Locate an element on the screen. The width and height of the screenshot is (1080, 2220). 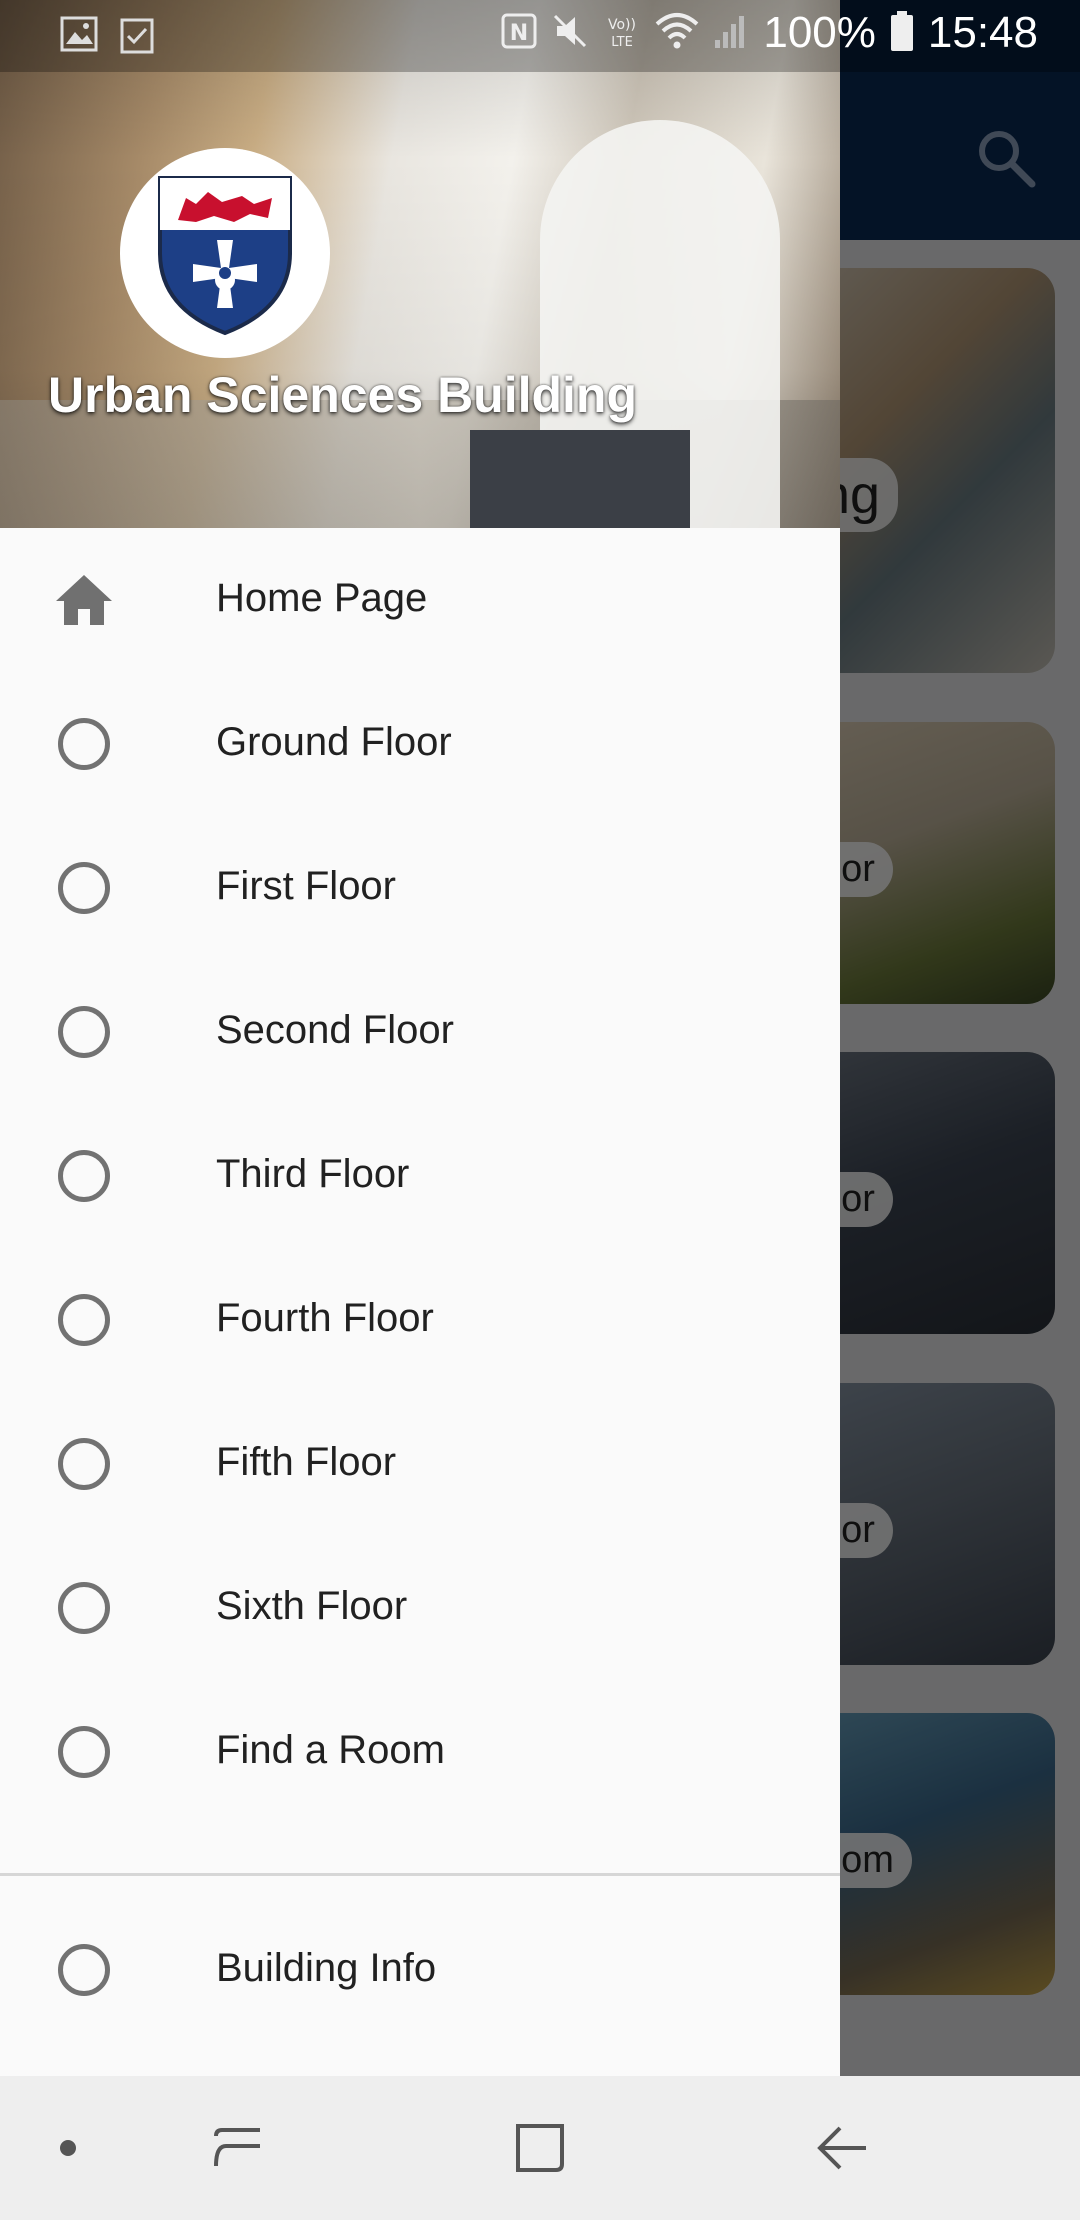
menu-item-label: Fifth Floor is located at coordinates (306, 1462).